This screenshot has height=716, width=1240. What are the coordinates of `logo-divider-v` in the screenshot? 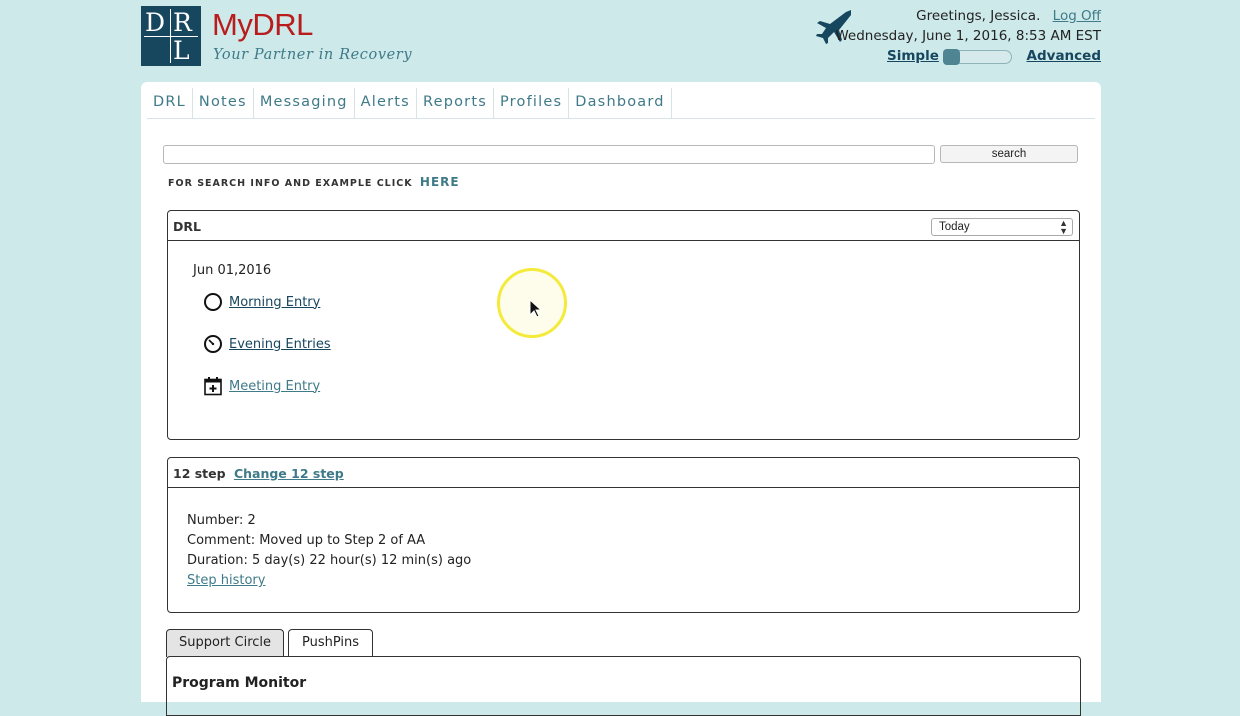 It's located at (170, 36).